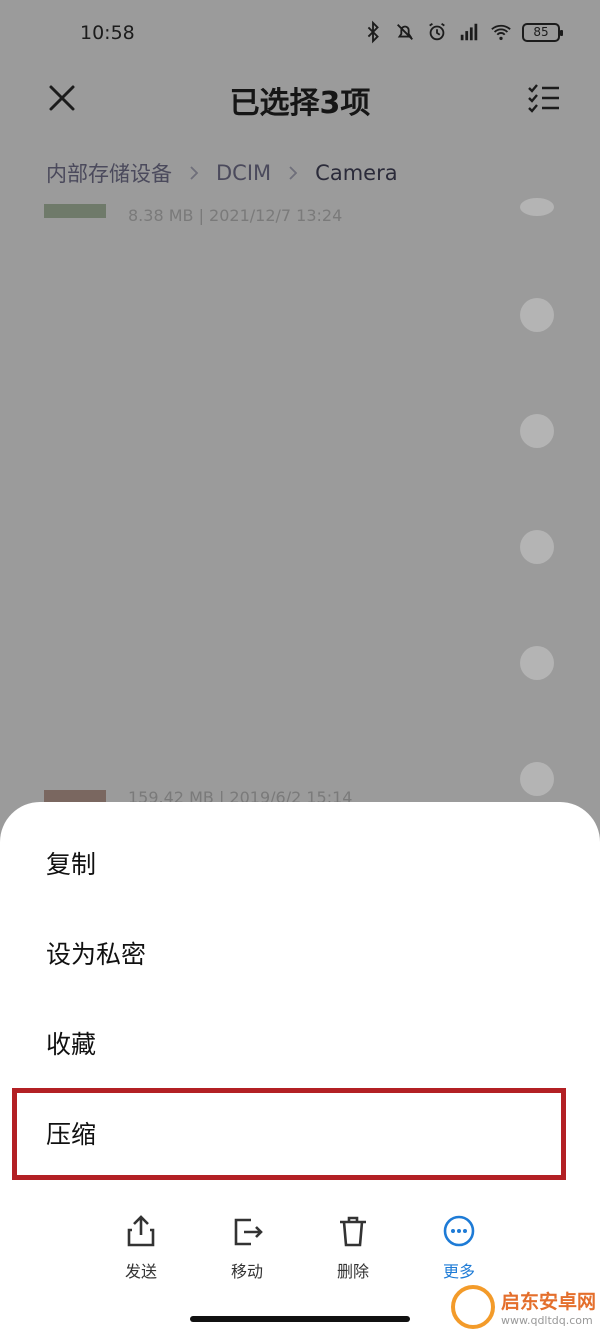 The image size is (600, 1333). Describe the element at coordinates (437, 31) in the screenshot. I see `alarm-icon` at that location.